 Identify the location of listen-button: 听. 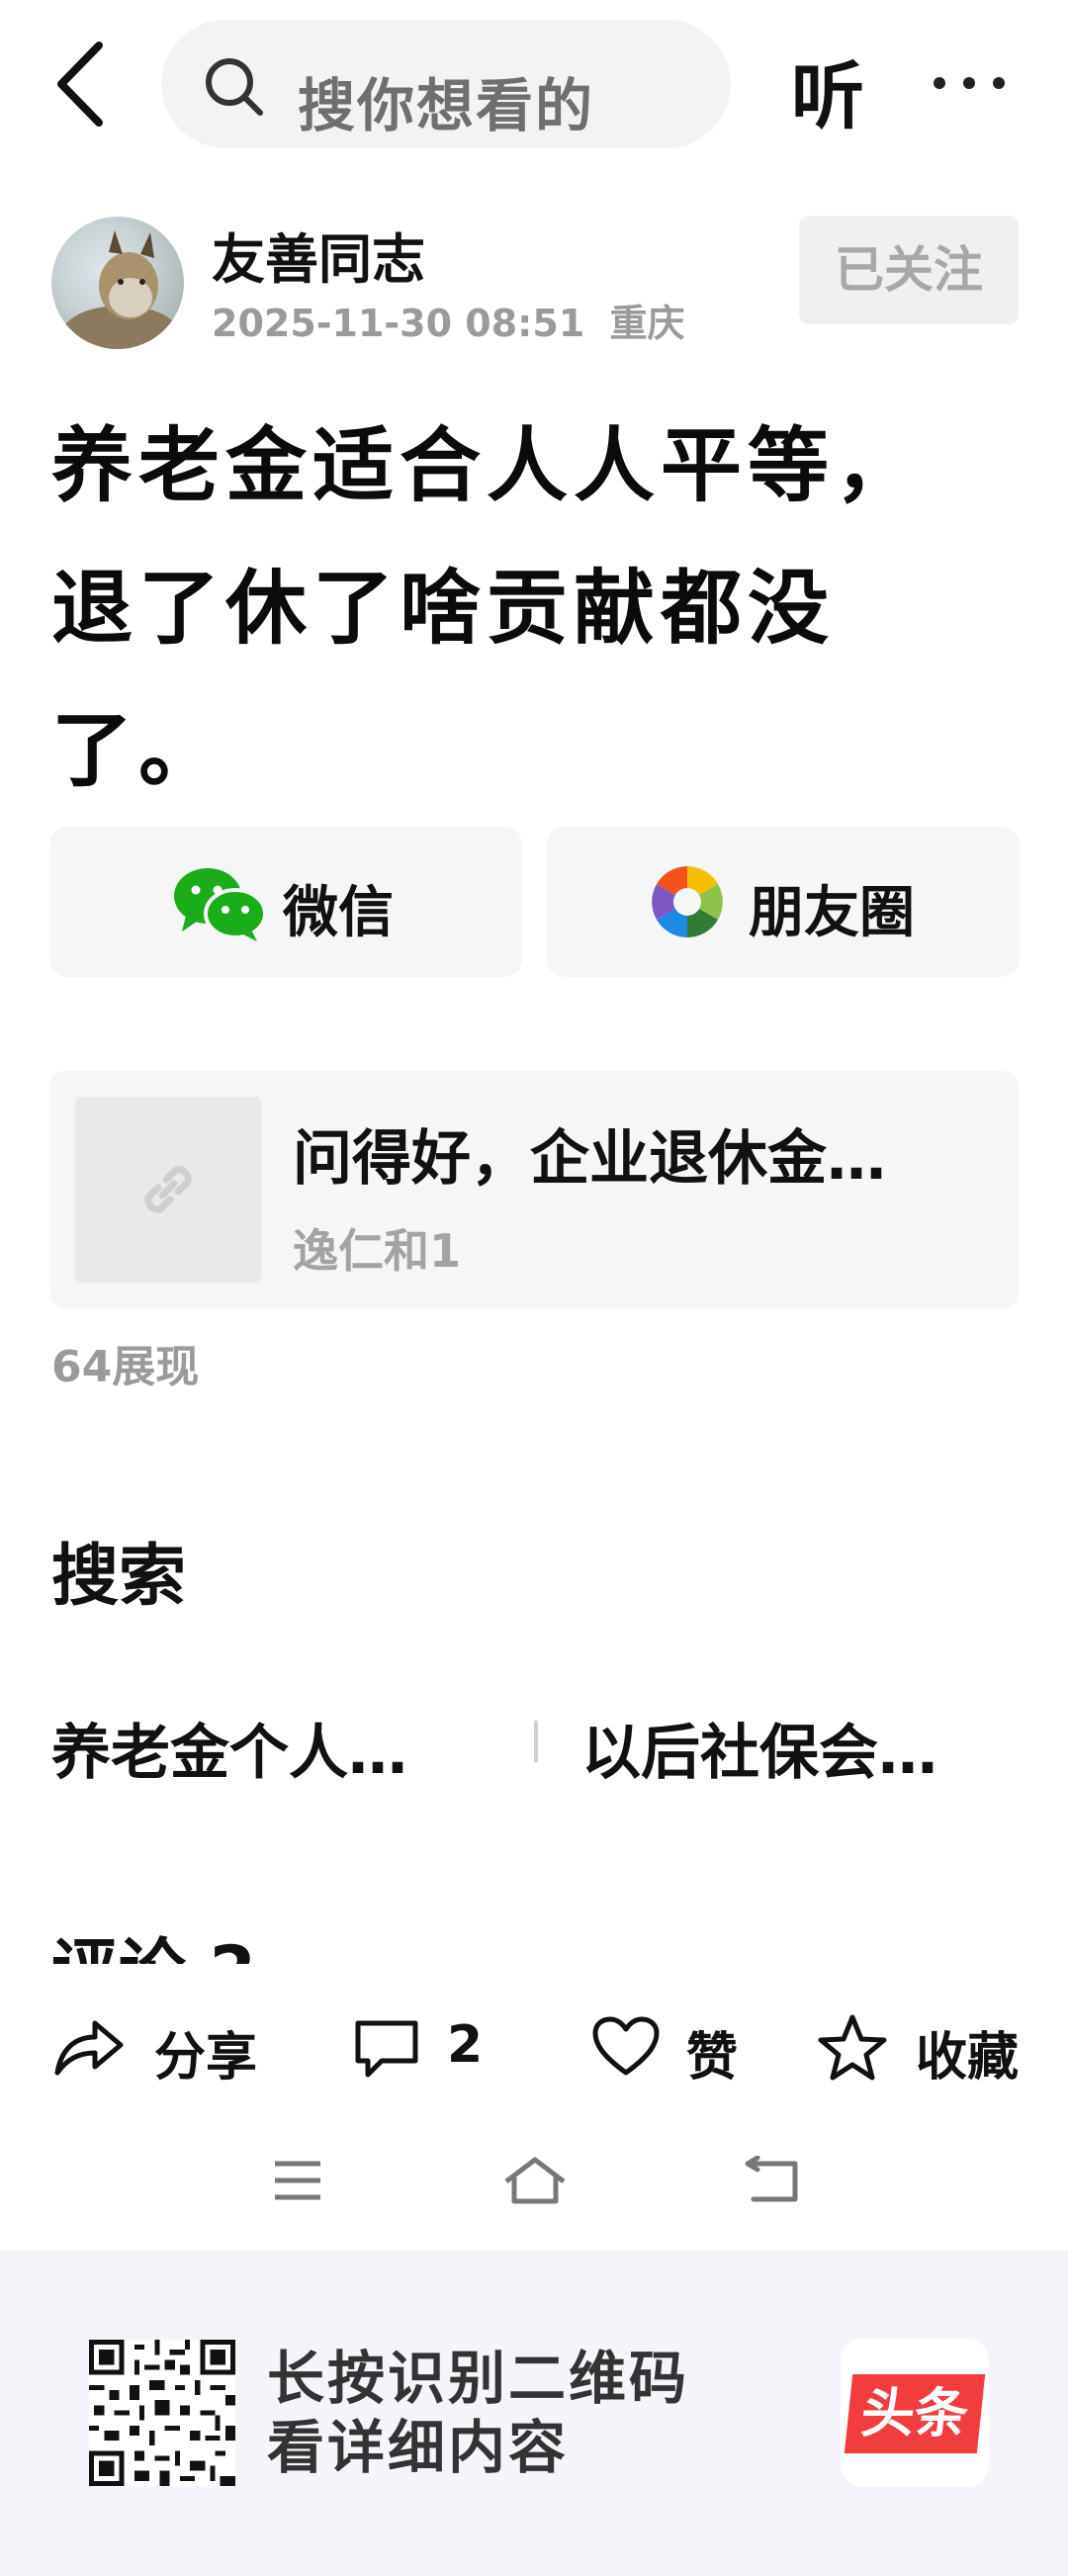
(827, 90).